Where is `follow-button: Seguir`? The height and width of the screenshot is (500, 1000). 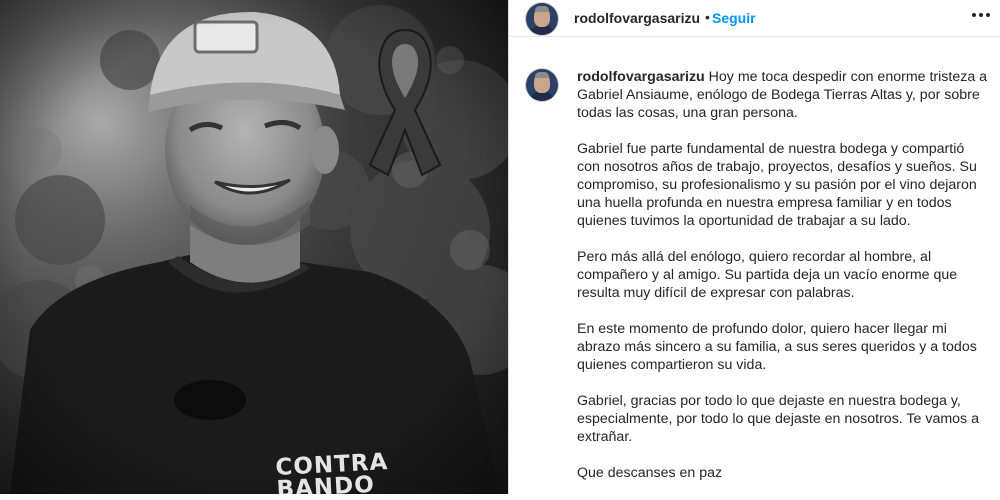 follow-button: Seguir is located at coordinates (734, 18).